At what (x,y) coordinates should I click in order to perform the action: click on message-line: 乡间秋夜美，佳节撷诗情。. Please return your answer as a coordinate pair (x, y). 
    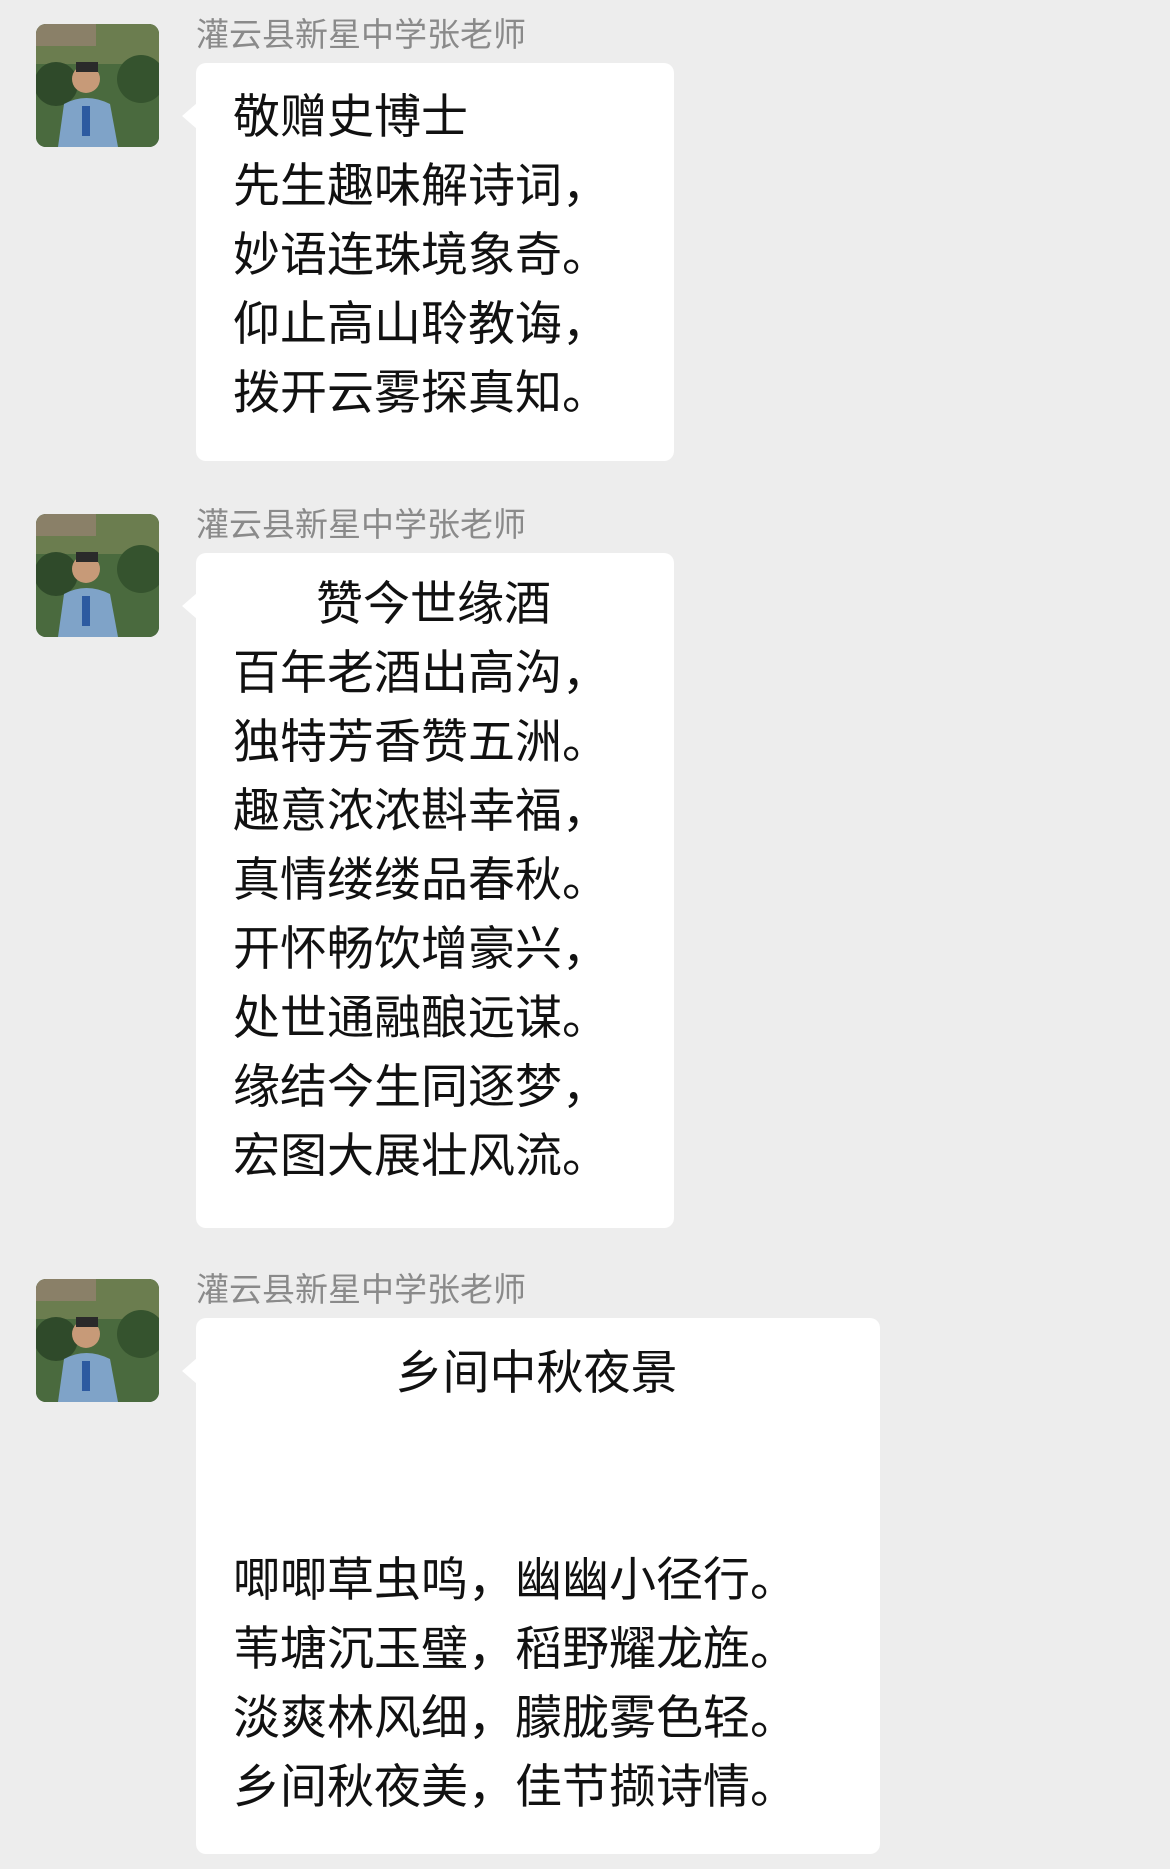
    Looking at the image, I should click on (515, 1787).